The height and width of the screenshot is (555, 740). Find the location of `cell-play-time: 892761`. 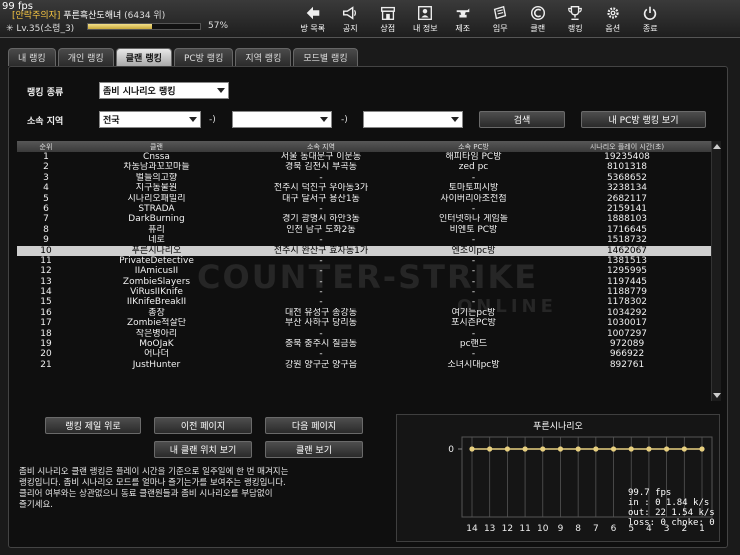

cell-play-time: 892761 is located at coordinates (627, 364).